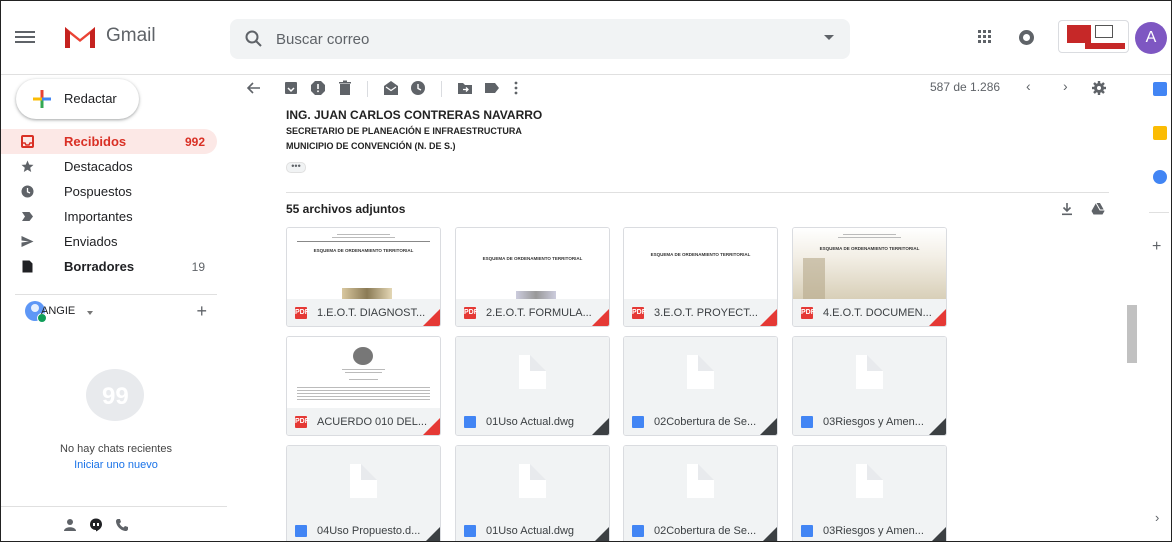  I want to click on pagination-info: 587 de 1.286, so click(965, 87).